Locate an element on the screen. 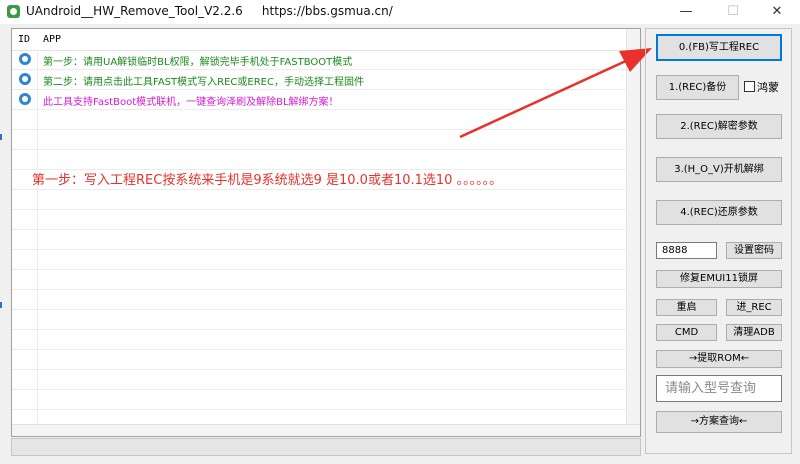  enter-rec-button: 进_REC is located at coordinates (754, 307).